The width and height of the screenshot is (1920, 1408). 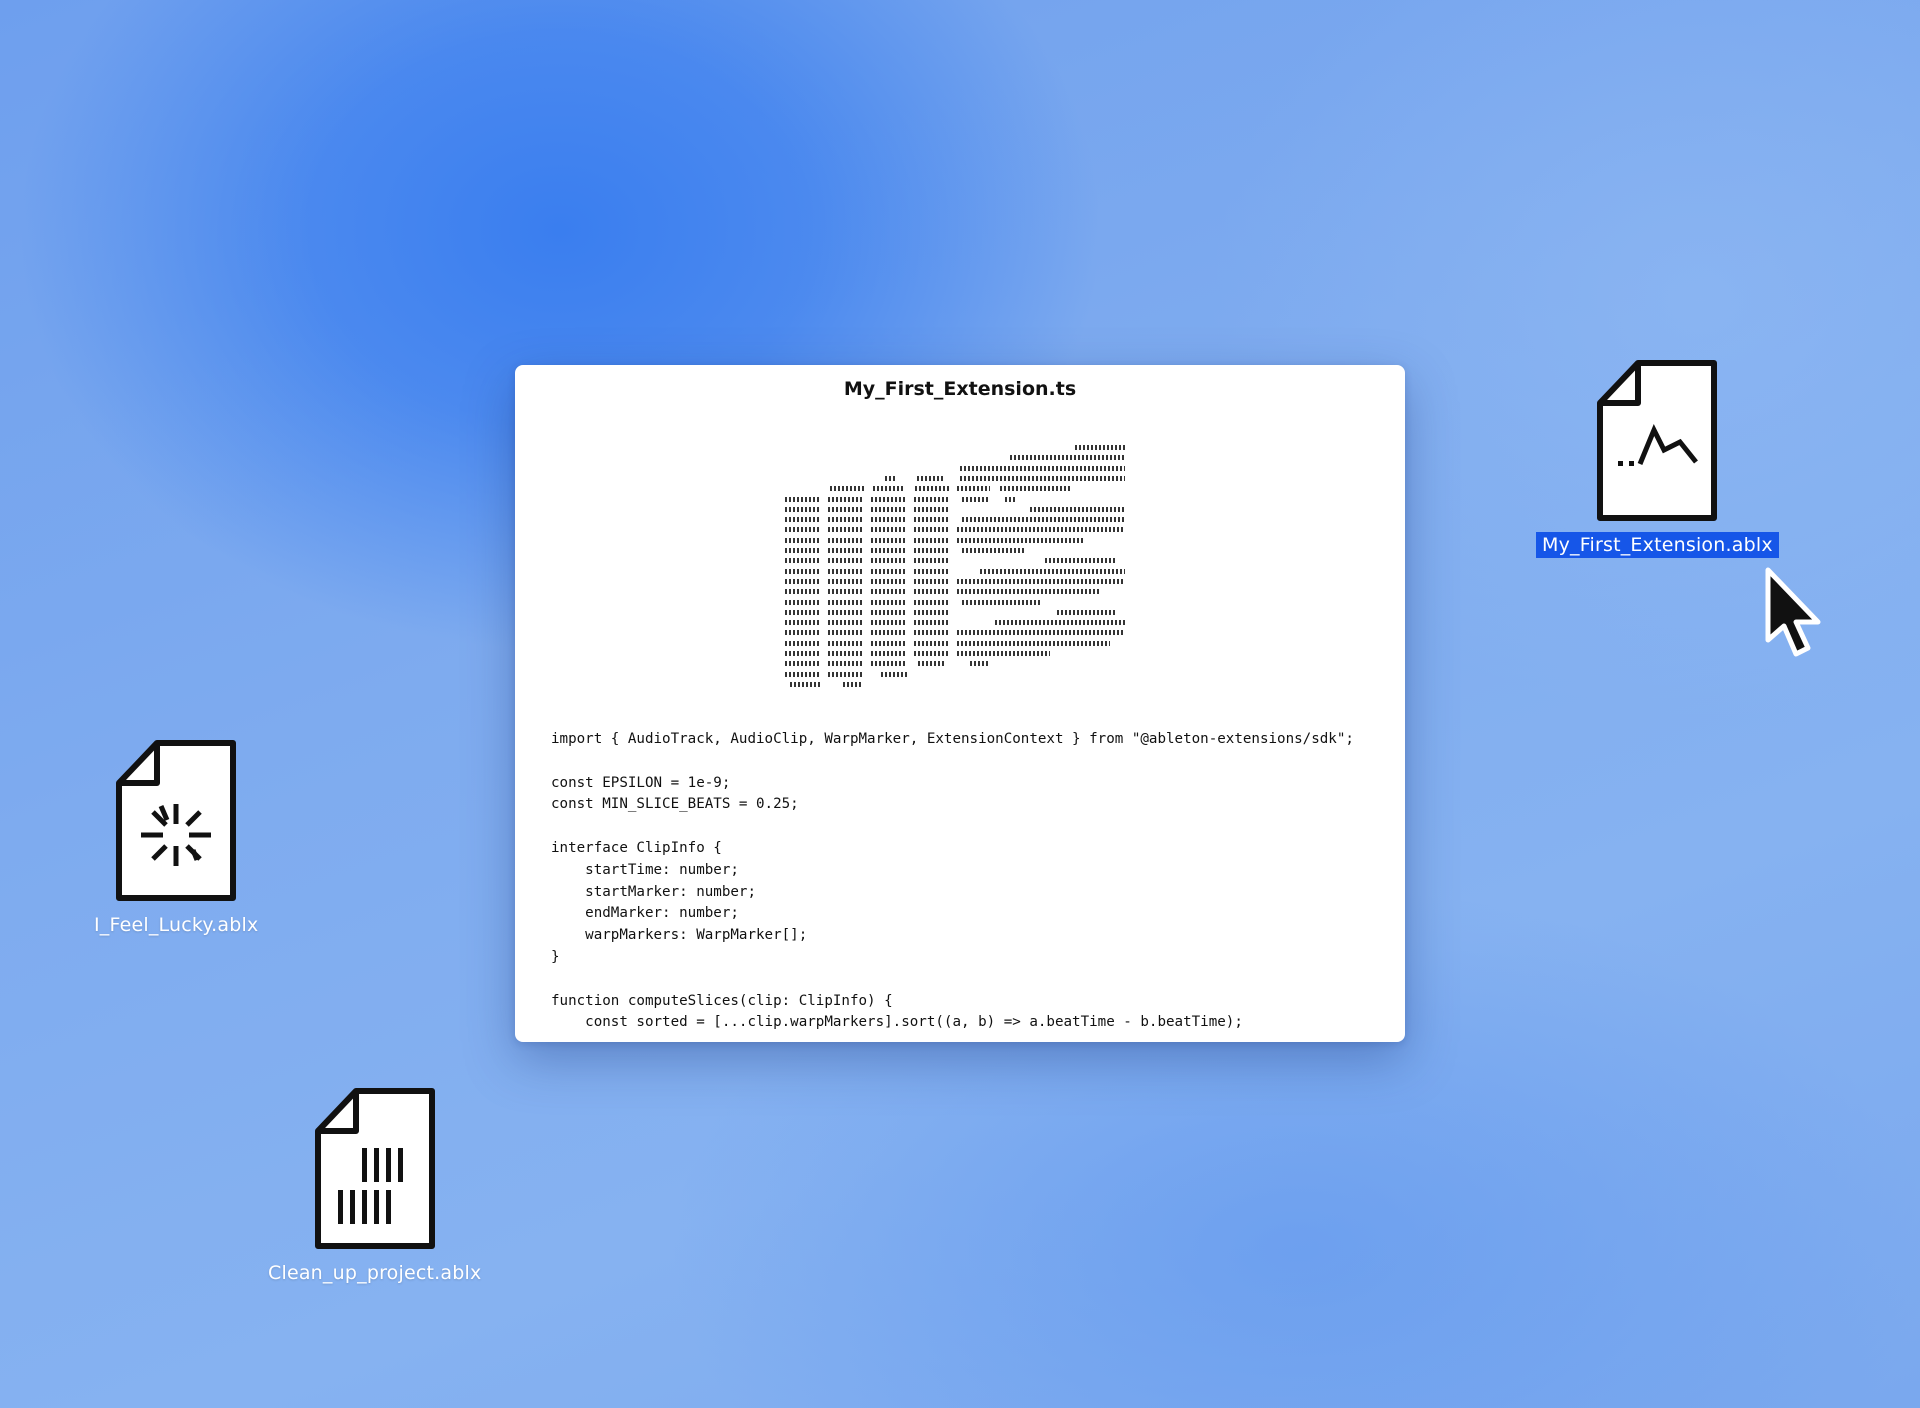 I want to click on code-line: const MIN_SLICE_BEATS = 0.25;, so click(x=675, y=804).